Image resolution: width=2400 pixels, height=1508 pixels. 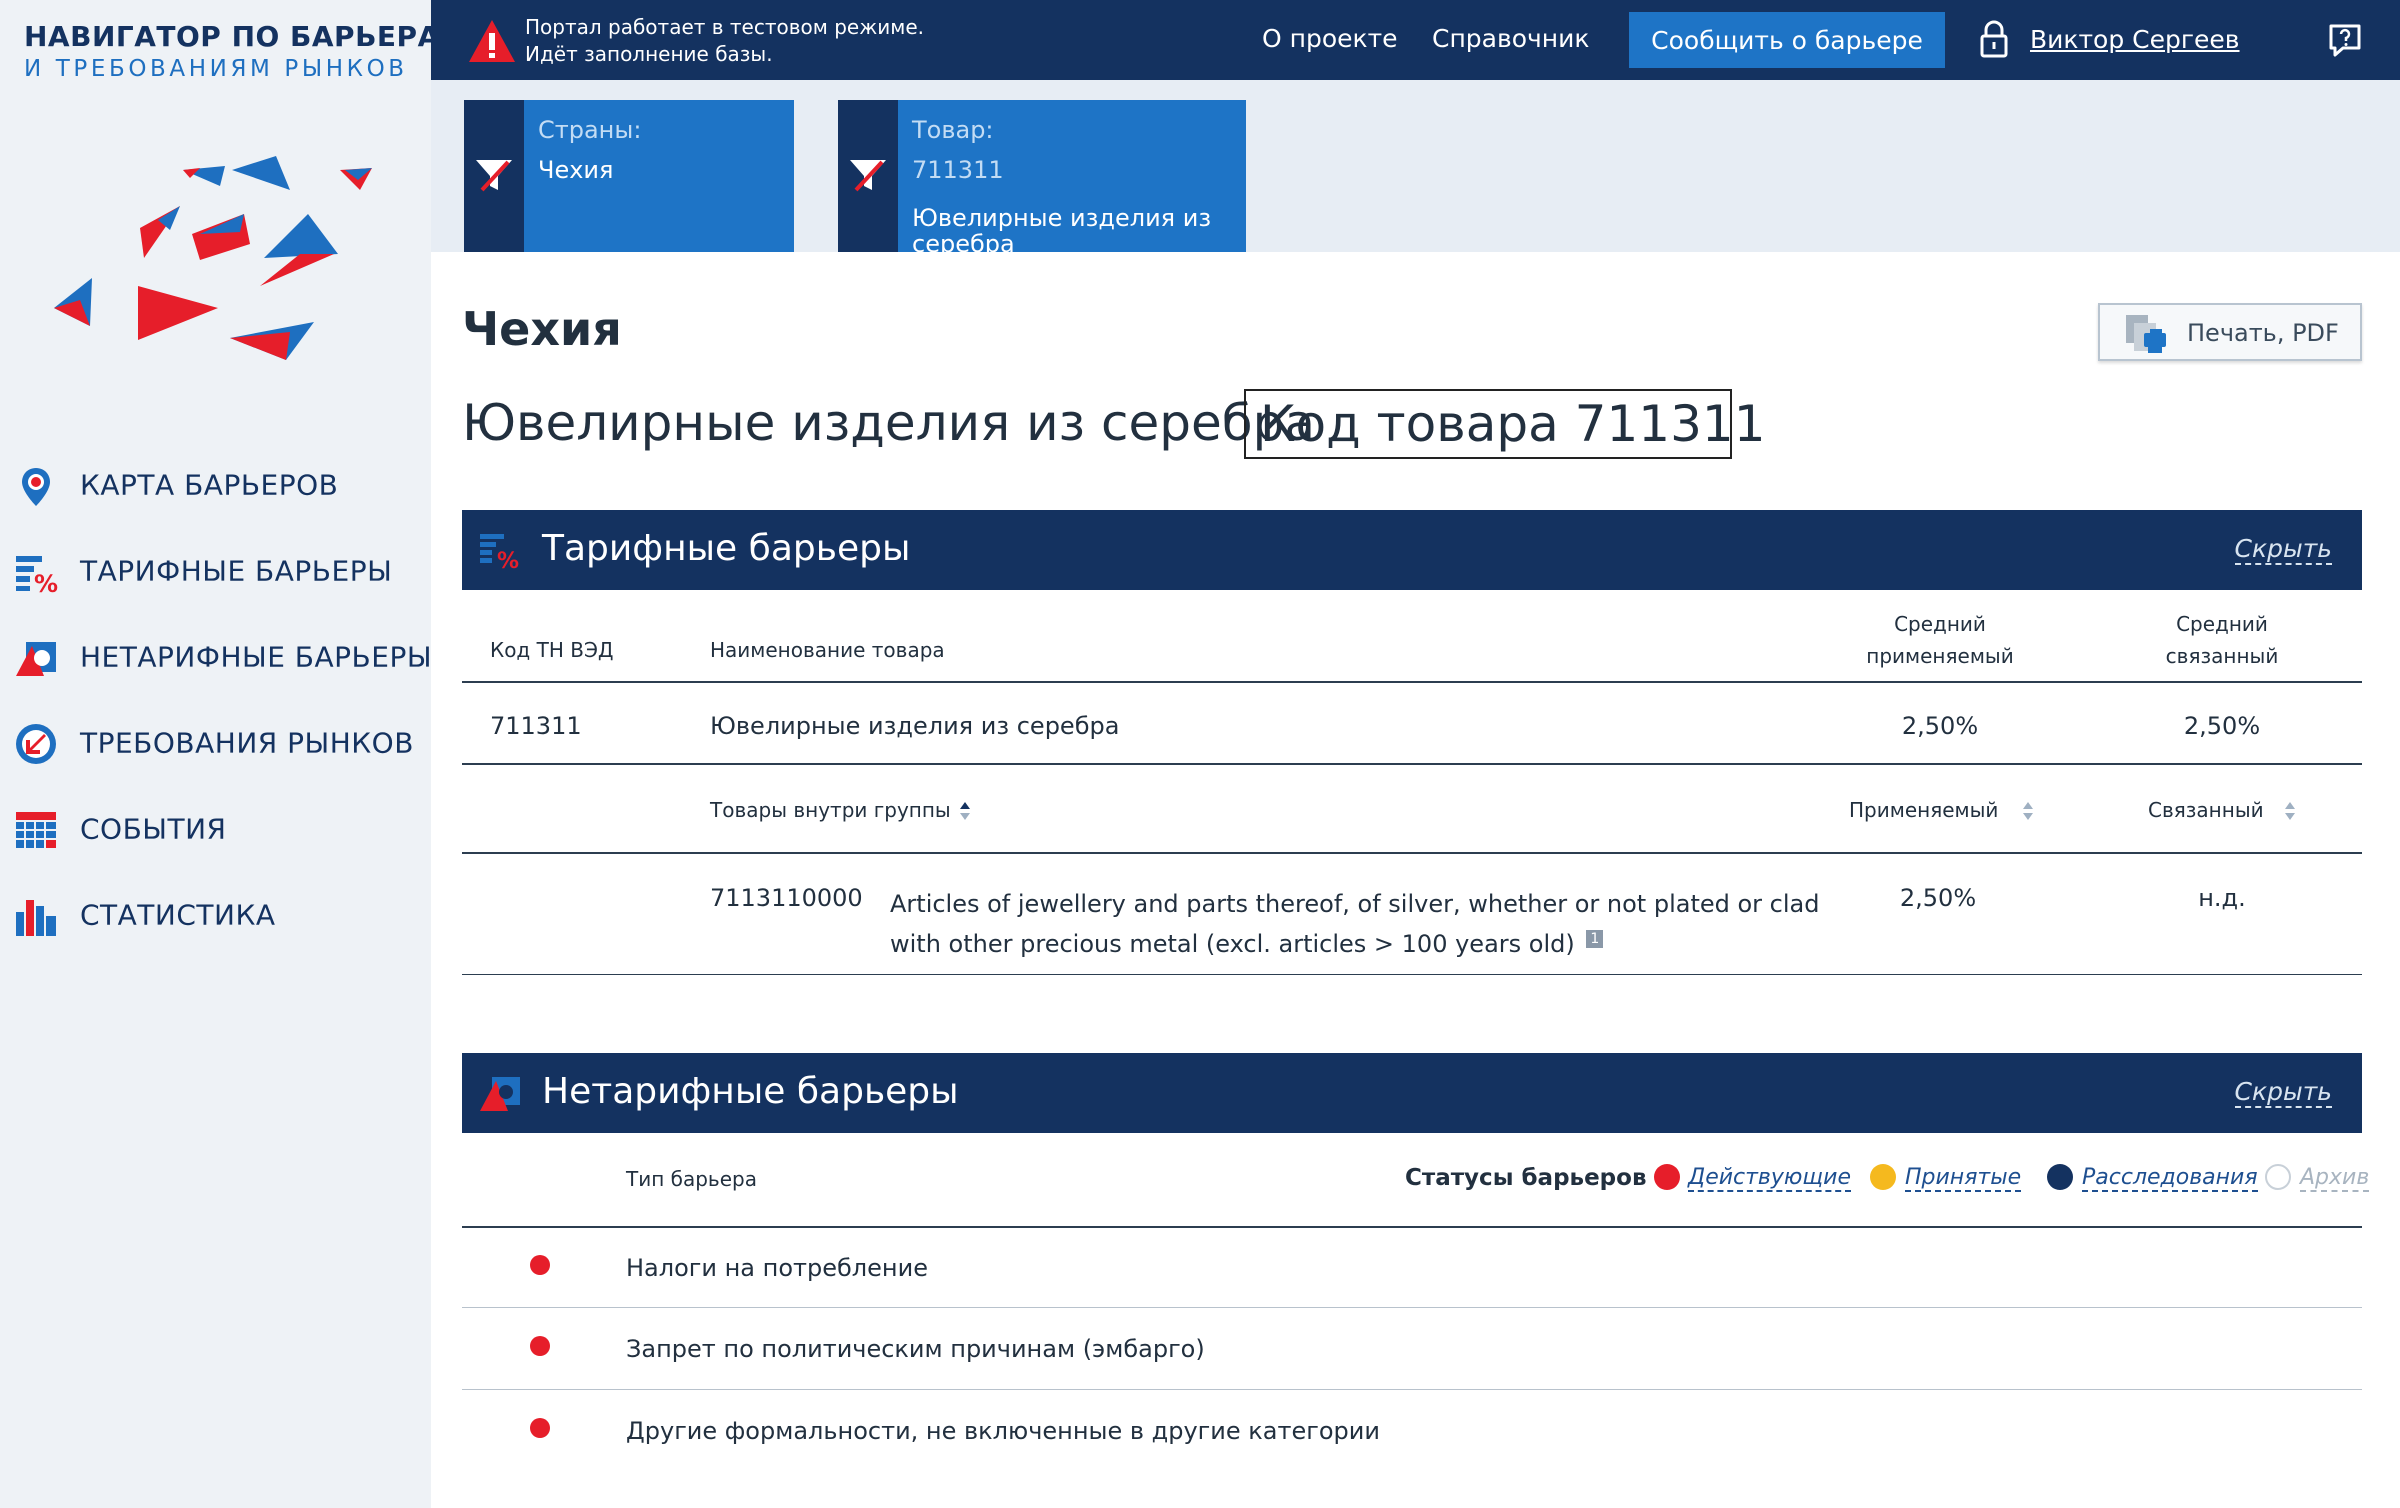 What do you see at coordinates (691, 1179) in the screenshot?
I see `col-header-barrier-type: Тип барьера` at bounding box center [691, 1179].